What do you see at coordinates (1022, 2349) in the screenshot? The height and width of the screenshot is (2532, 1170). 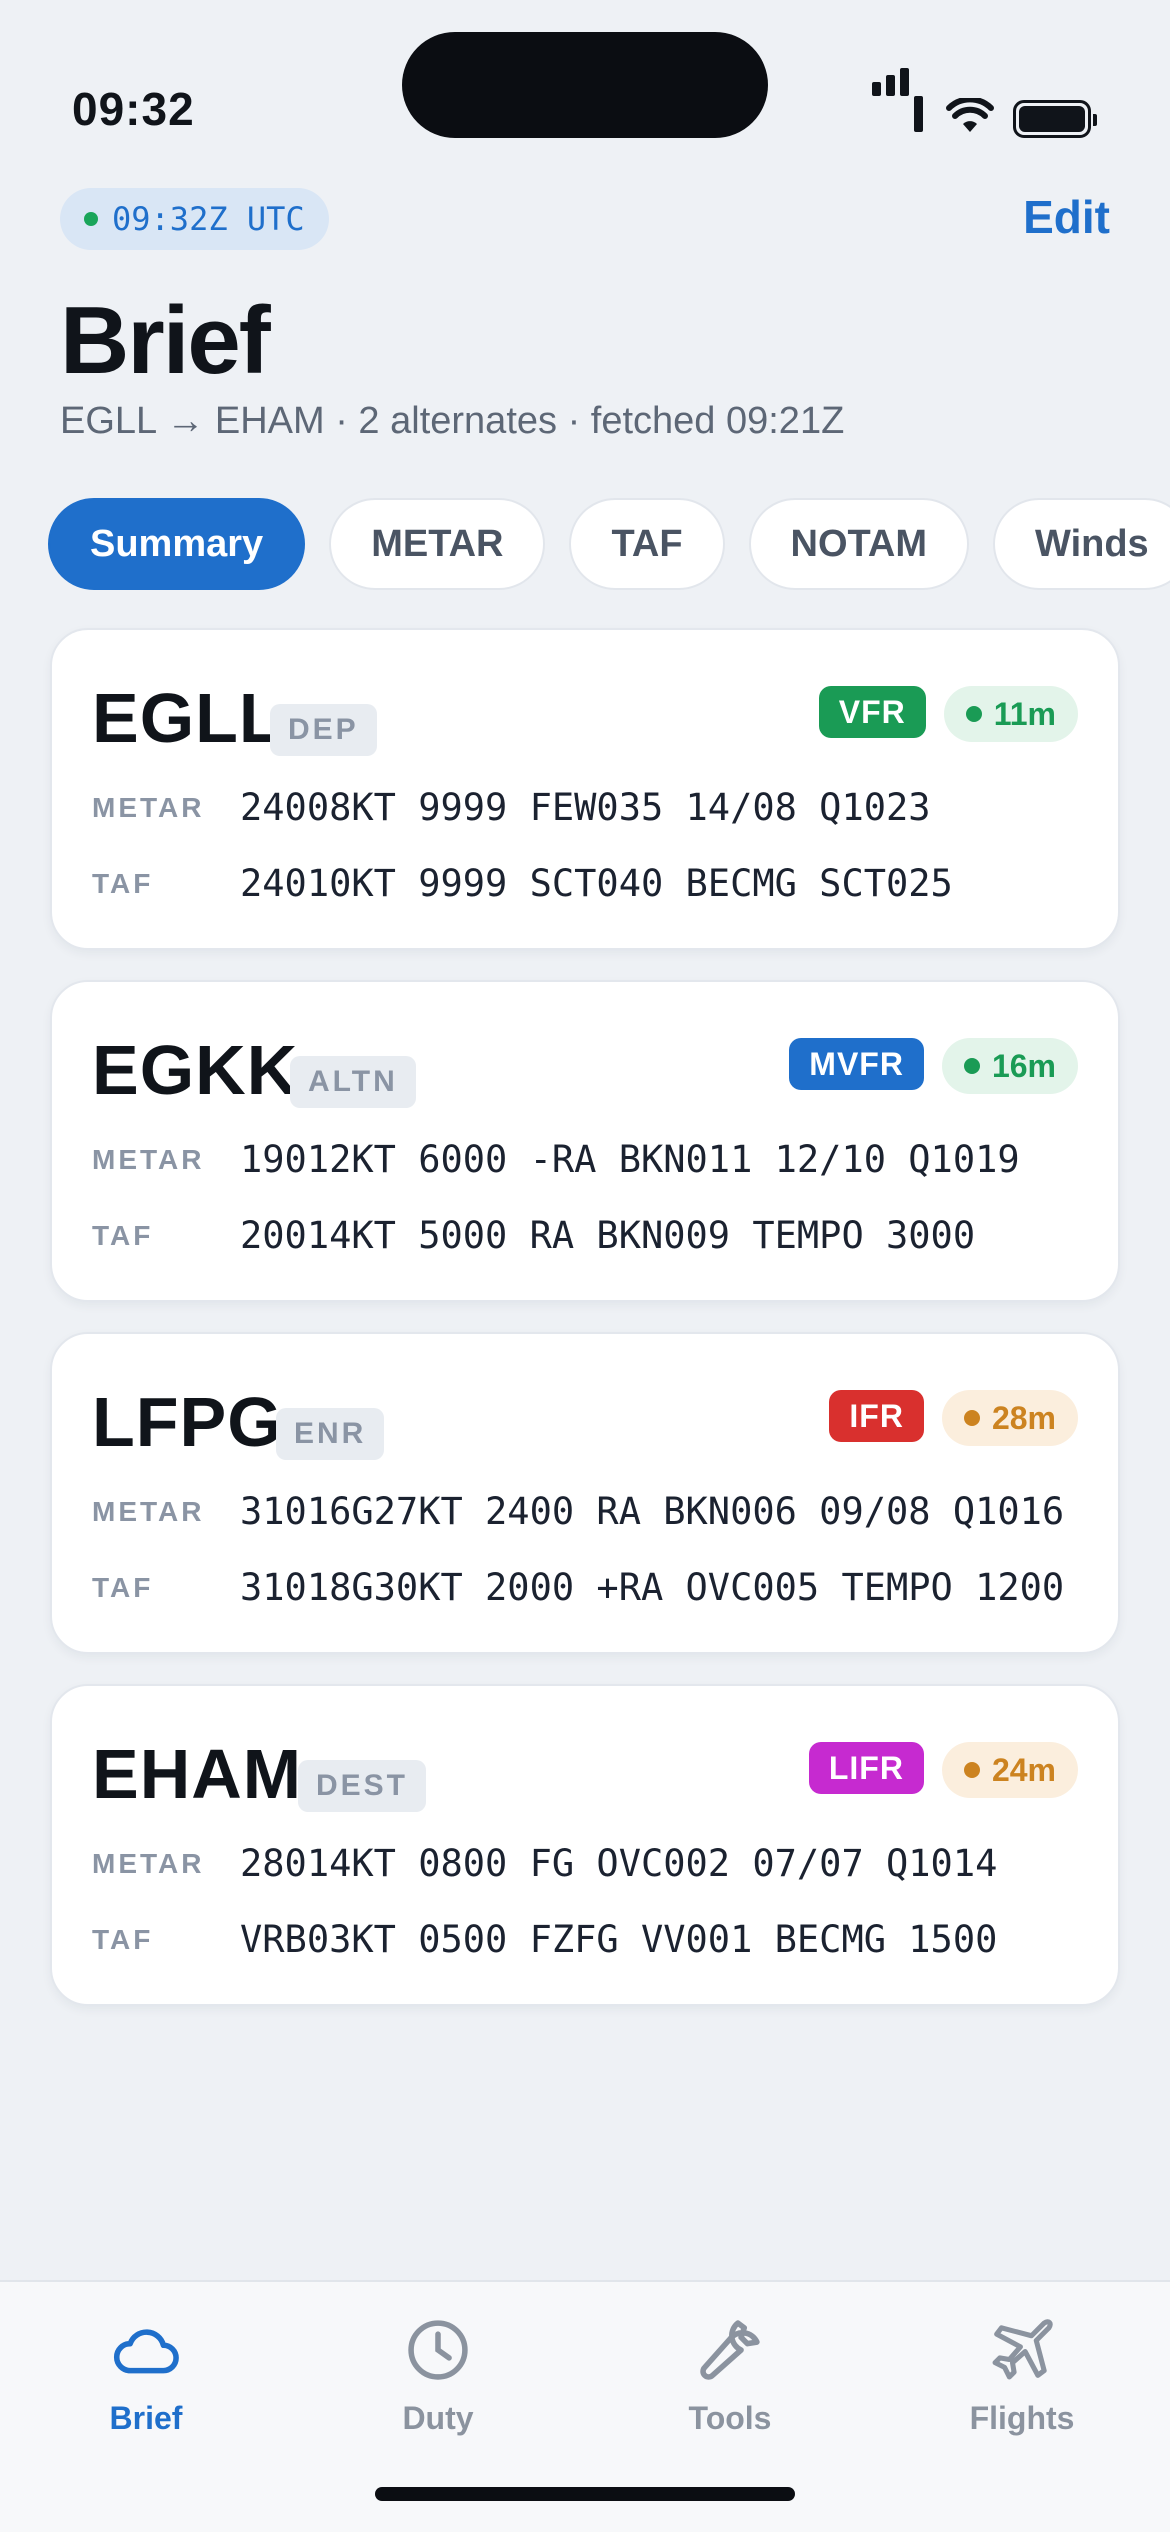 I see `plane-icon` at bounding box center [1022, 2349].